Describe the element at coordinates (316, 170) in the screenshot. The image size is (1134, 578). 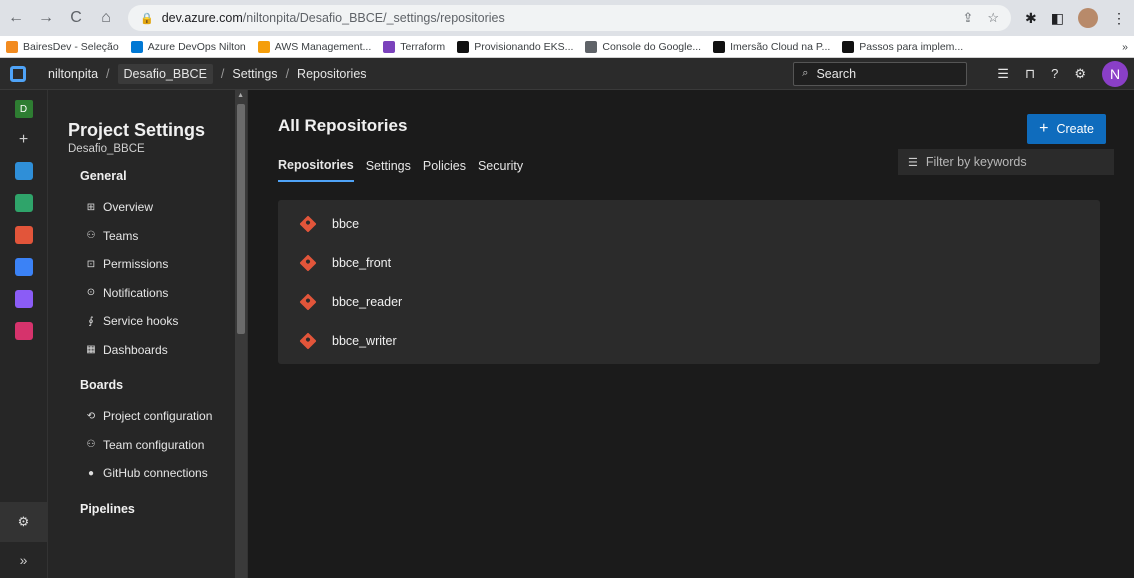
I see `tab-repositories: Repositories` at that location.